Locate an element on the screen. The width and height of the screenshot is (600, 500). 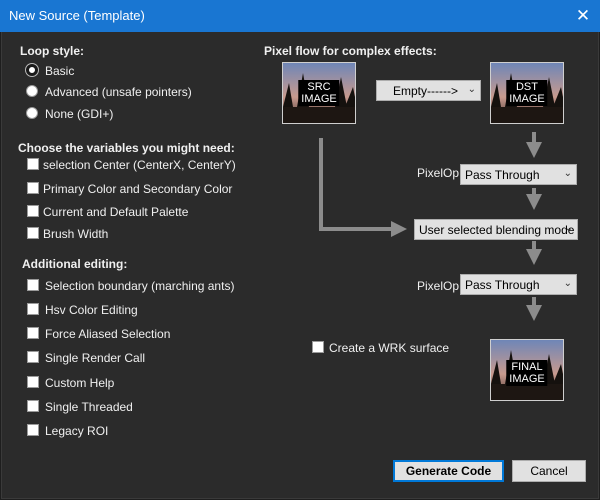
src-image: SRC IMAGE is located at coordinates (319, 93).